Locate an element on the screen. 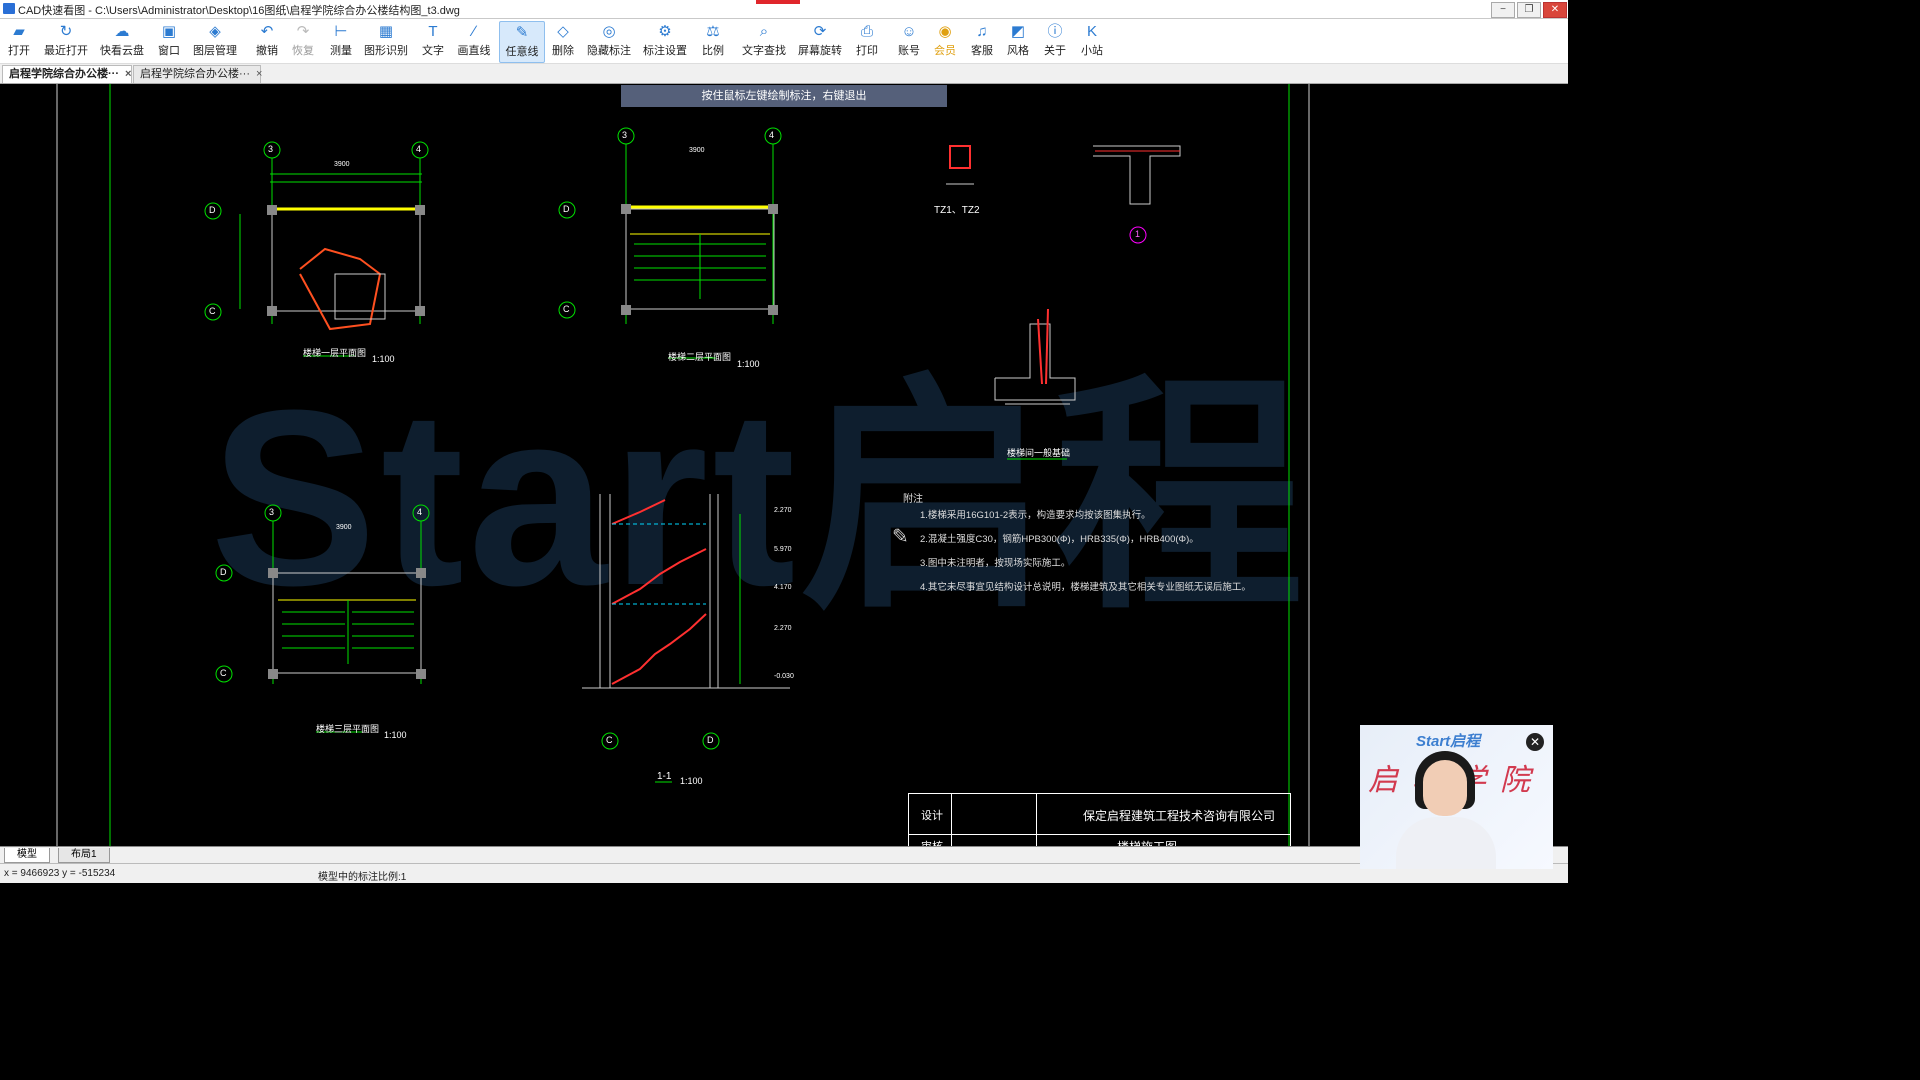 The width and height of the screenshot is (1920, 1080). document-tab-2: 启程学院综合办公楼··· × is located at coordinates (197, 74).